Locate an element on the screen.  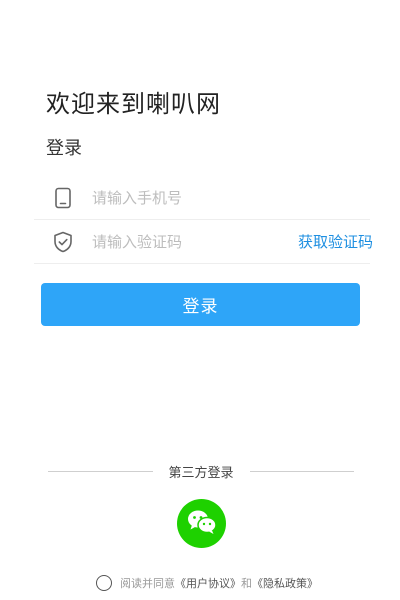
code-field-row: 获取验证码 is located at coordinates (203, 242).